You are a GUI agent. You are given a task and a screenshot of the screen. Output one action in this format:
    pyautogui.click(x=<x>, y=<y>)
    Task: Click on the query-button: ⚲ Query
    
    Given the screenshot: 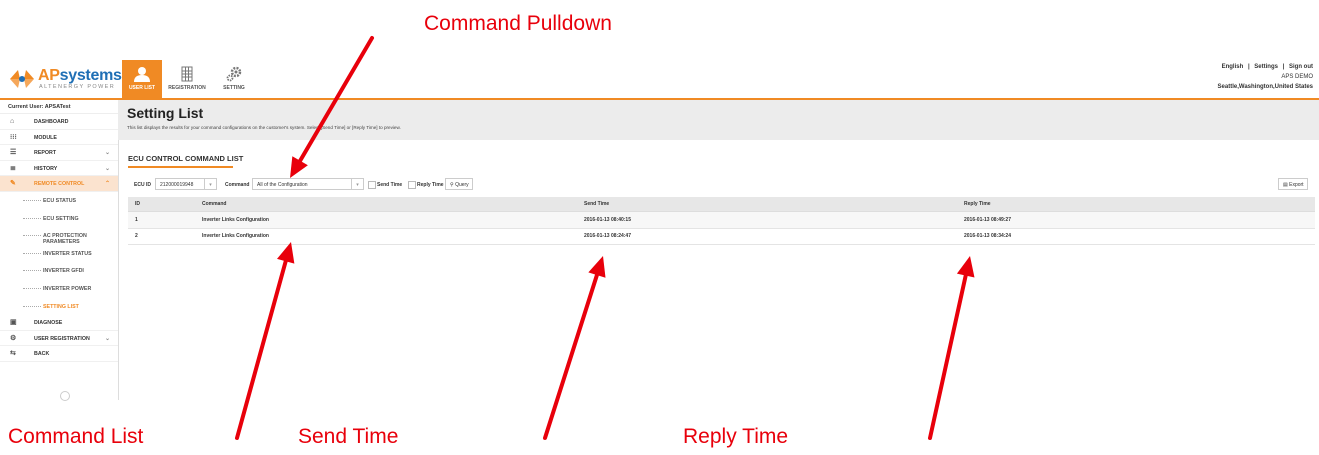 What is the action you would take?
    pyautogui.click(x=459, y=184)
    